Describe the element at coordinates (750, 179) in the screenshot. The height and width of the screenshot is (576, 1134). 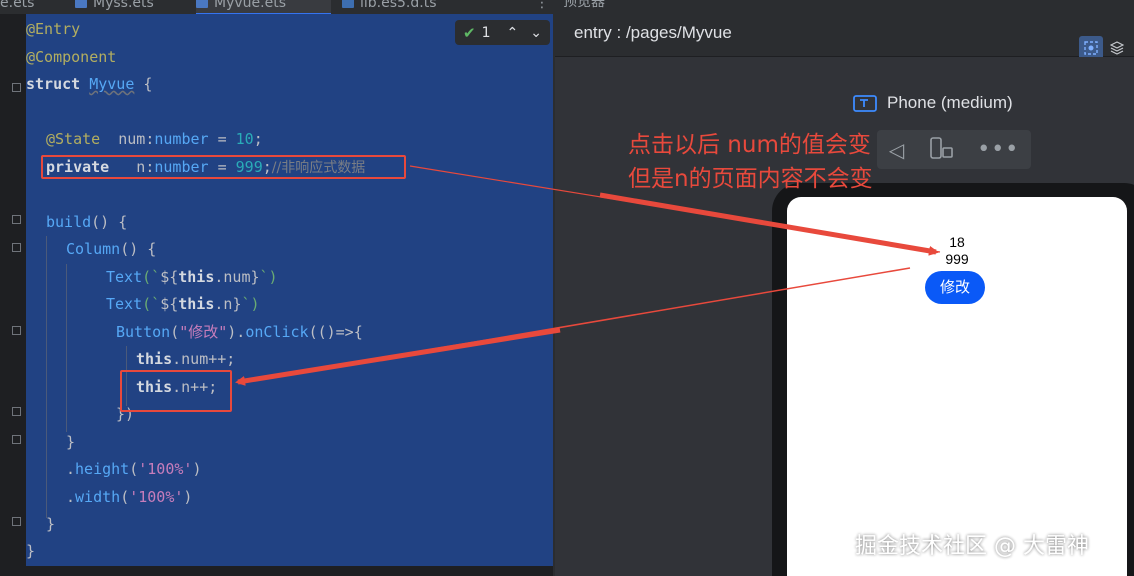
I see `annotation-note-line-2: 但是n的页面内容不会变` at that location.